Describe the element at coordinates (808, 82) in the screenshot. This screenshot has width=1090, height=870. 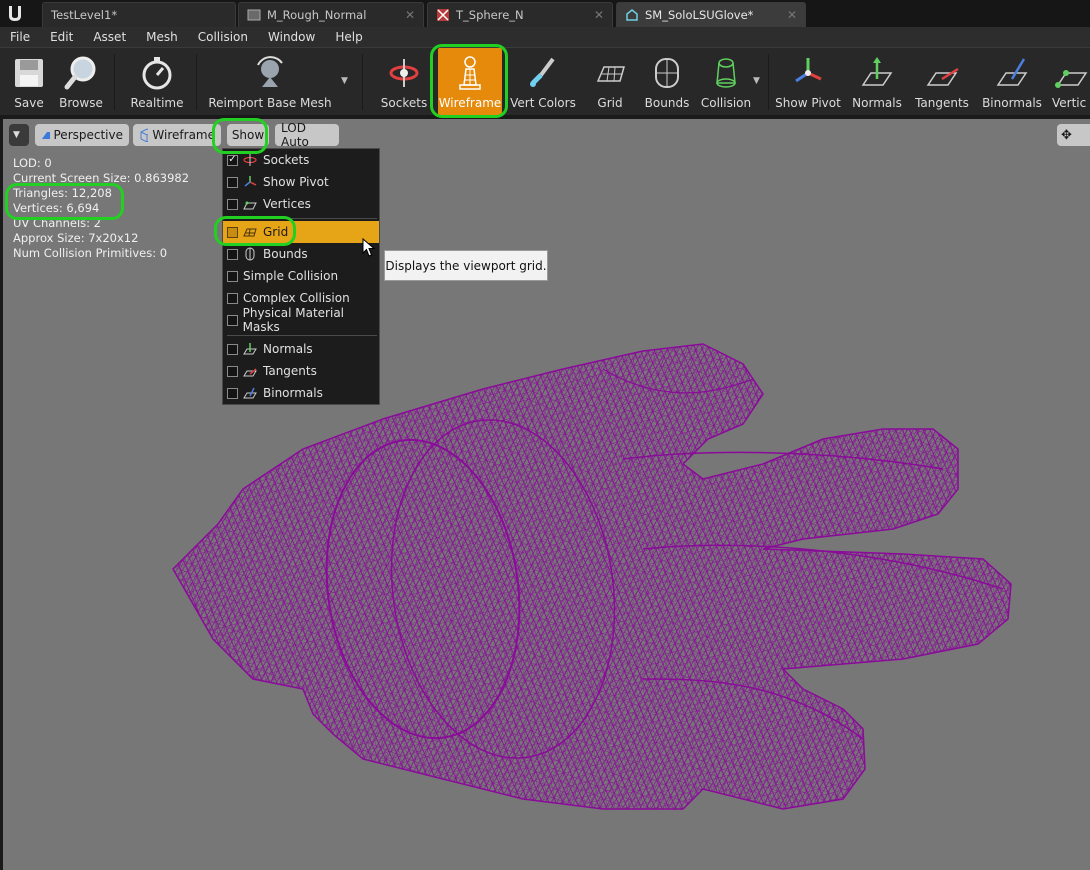
I see `show-pivot-button: Show Pivot` at that location.